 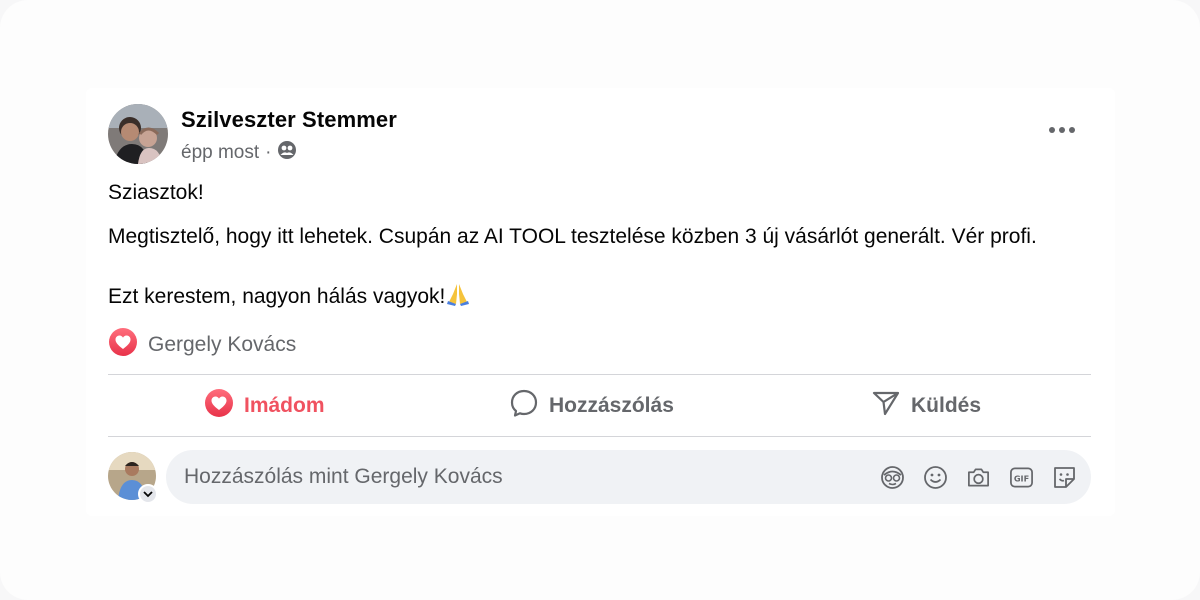 I want to click on reaction-summary: Gergely Kovács, so click(x=202, y=345).